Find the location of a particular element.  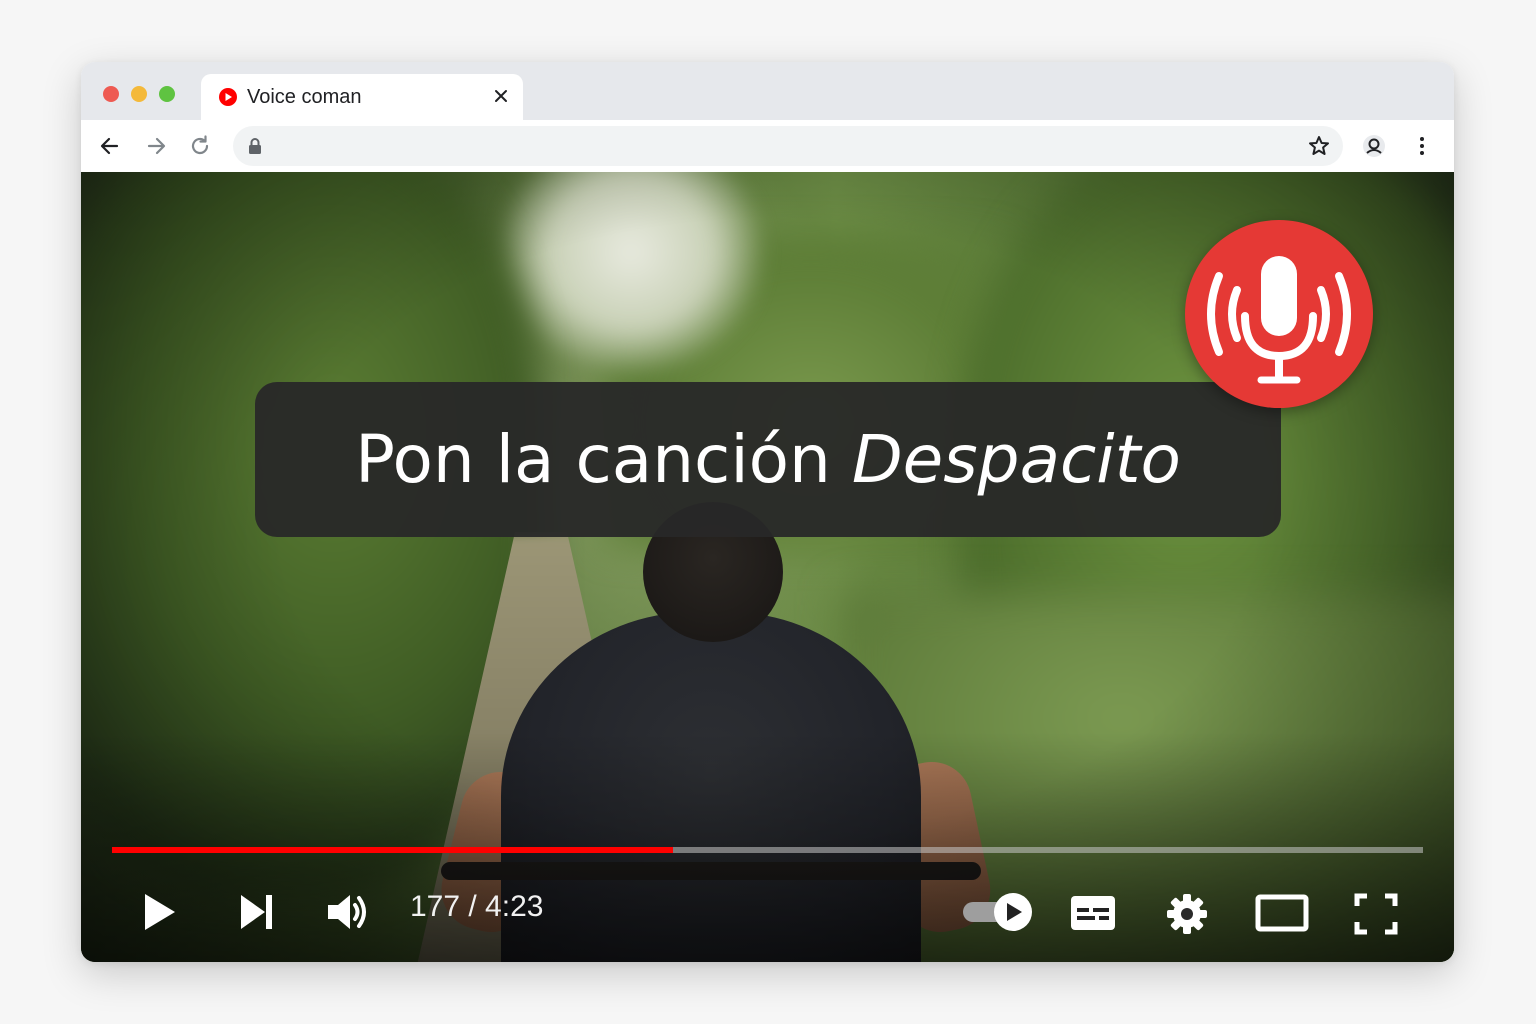

lock-icon is located at coordinates (255, 148).